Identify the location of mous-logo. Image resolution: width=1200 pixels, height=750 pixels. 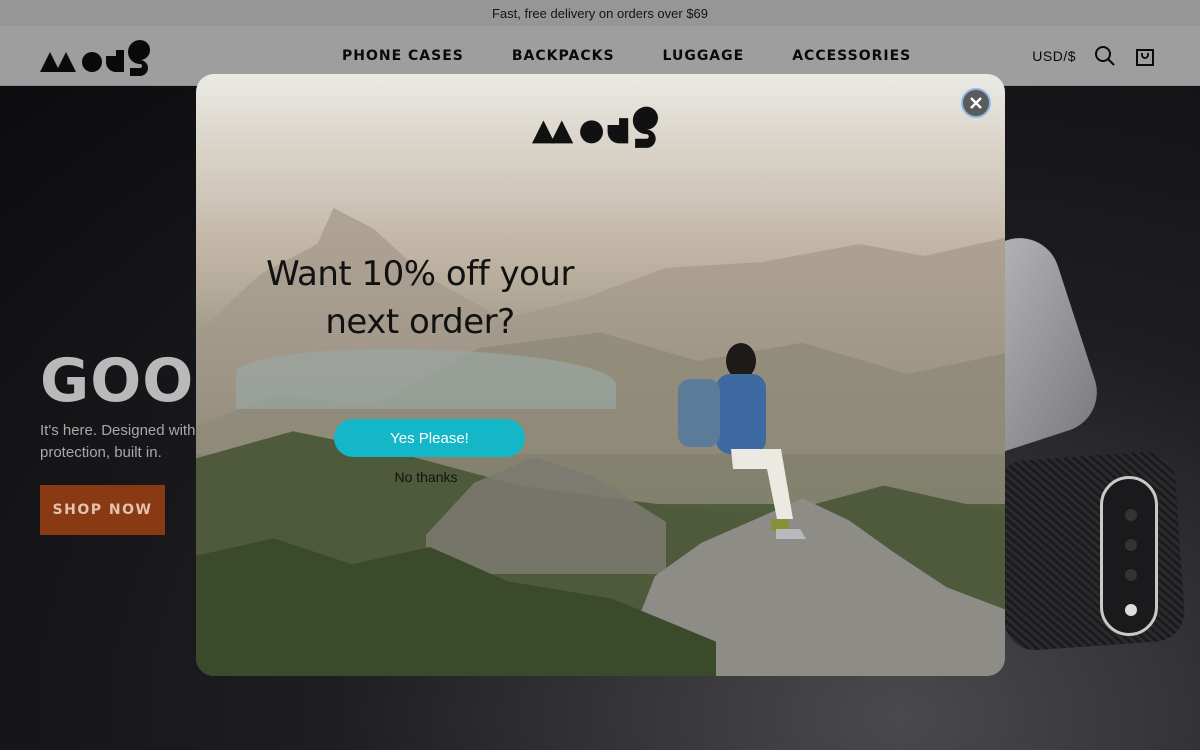
(595, 127).